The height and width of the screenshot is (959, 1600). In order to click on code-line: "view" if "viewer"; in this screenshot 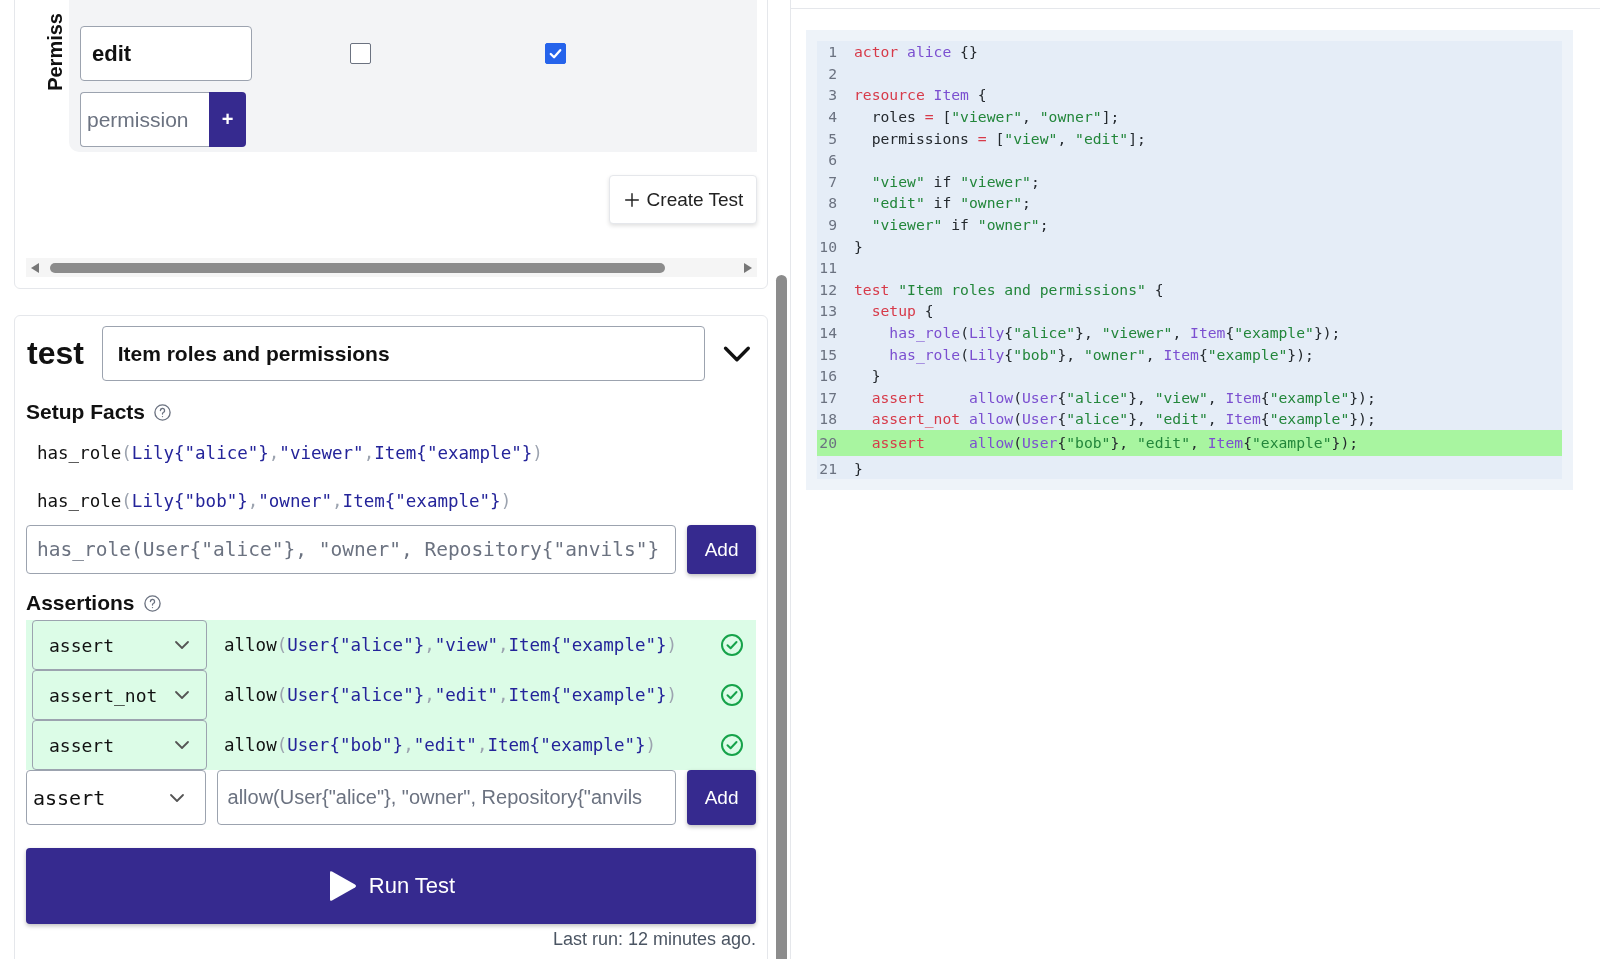, I will do `click(955, 181)`.